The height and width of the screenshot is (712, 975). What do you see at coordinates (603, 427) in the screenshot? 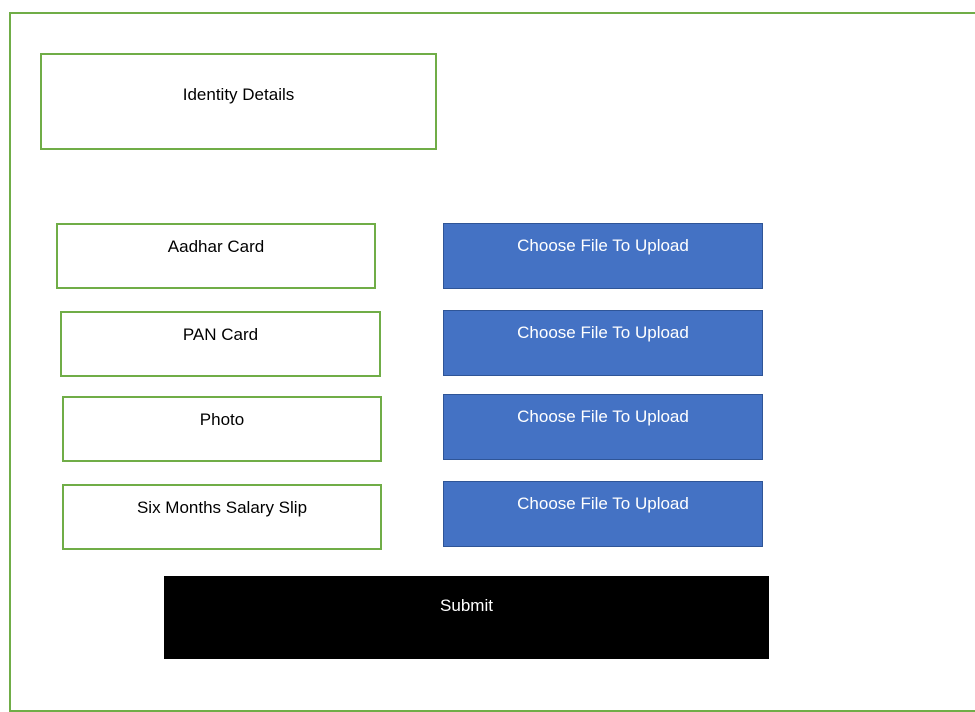
I see `upload-button-photo: Choose File To Upload` at bounding box center [603, 427].